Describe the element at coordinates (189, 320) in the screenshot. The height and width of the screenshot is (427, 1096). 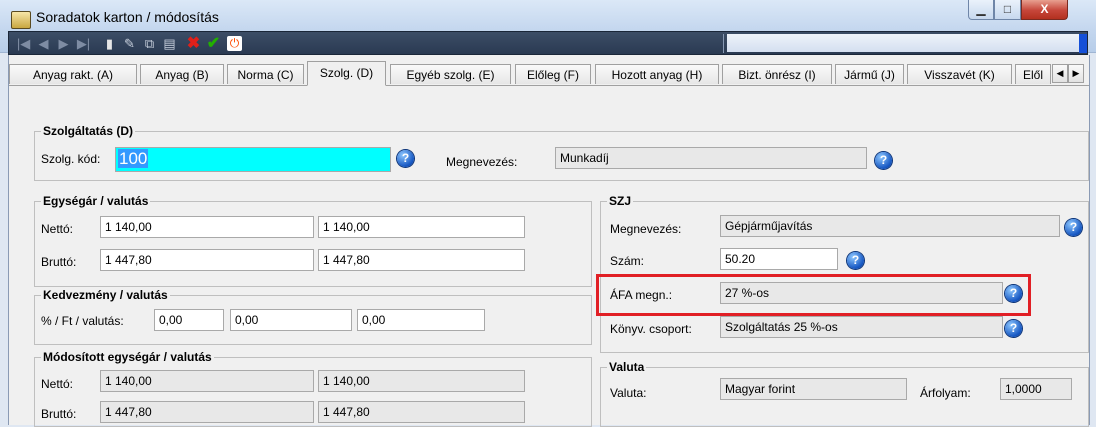
I see `kedvezmeny-percent-field: 0,00` at that location.